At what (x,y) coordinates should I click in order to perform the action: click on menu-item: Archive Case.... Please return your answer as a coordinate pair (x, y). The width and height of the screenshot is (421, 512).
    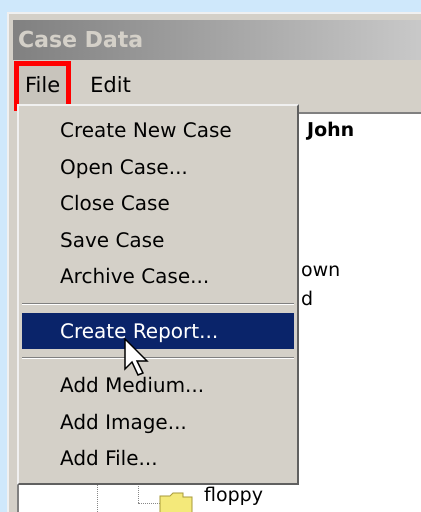
    Looking at the image, I should click on (158, 276).